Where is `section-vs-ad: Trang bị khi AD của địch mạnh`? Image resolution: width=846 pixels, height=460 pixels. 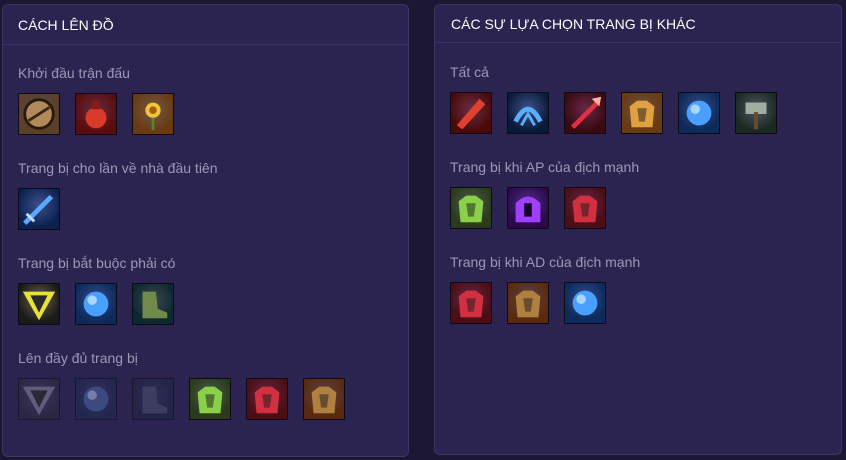
section-vs-ad: Trang bị khi AD của địch mạnh is located at coordinates (545, 289).